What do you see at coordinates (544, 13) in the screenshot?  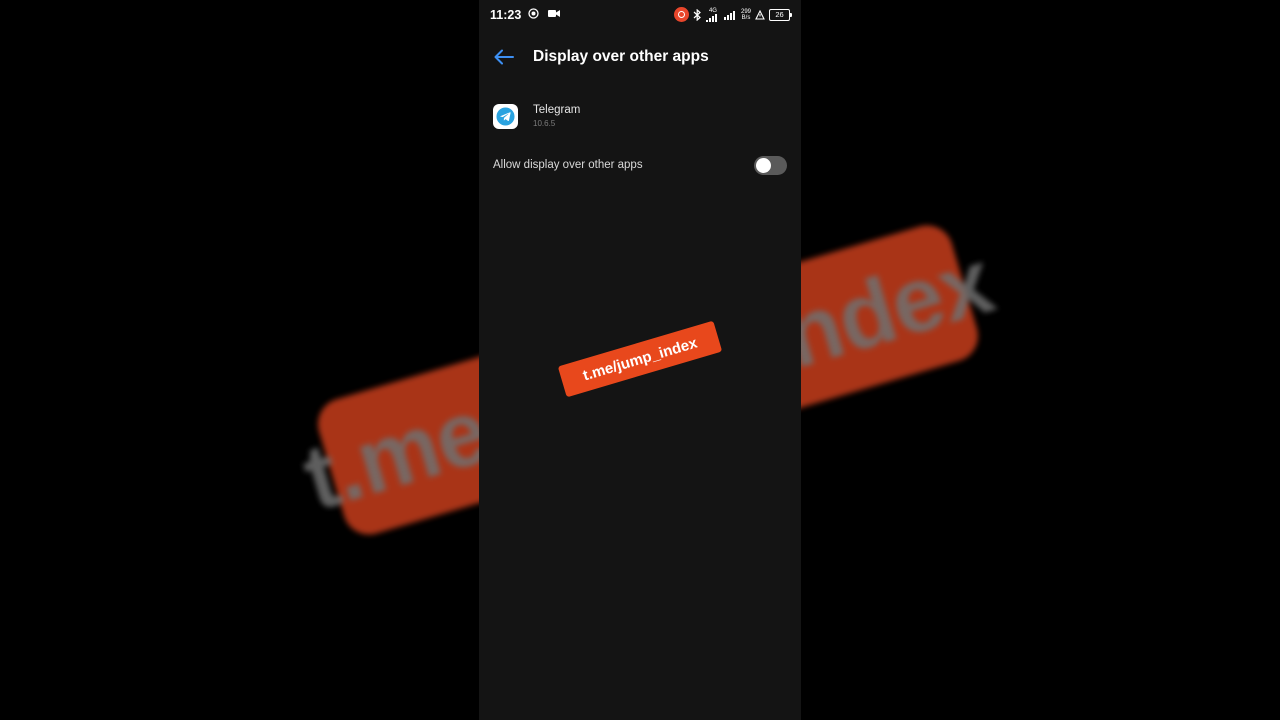 I see `status-left-icons` at bounding box center [544, 13].